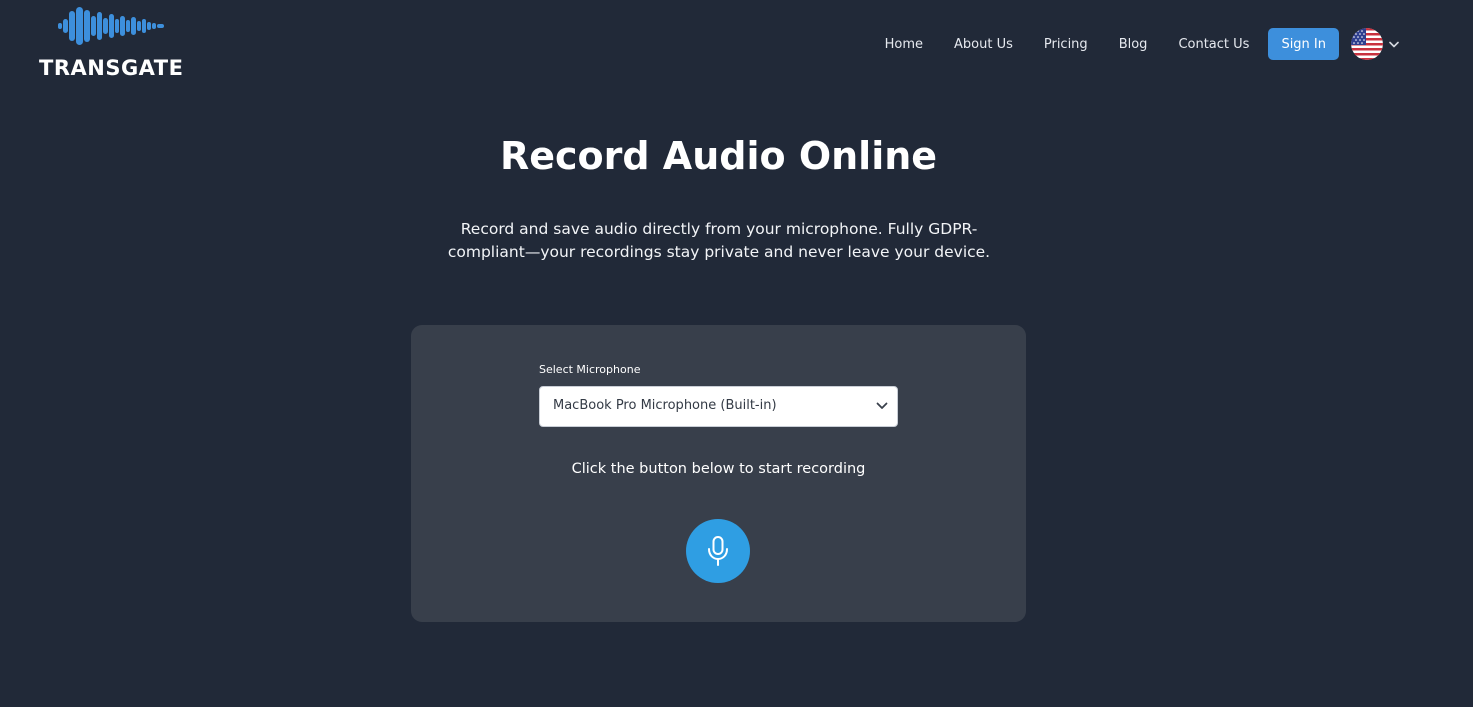  I want to click on transgate-logo: TRANSGATE, so click(113, 44).